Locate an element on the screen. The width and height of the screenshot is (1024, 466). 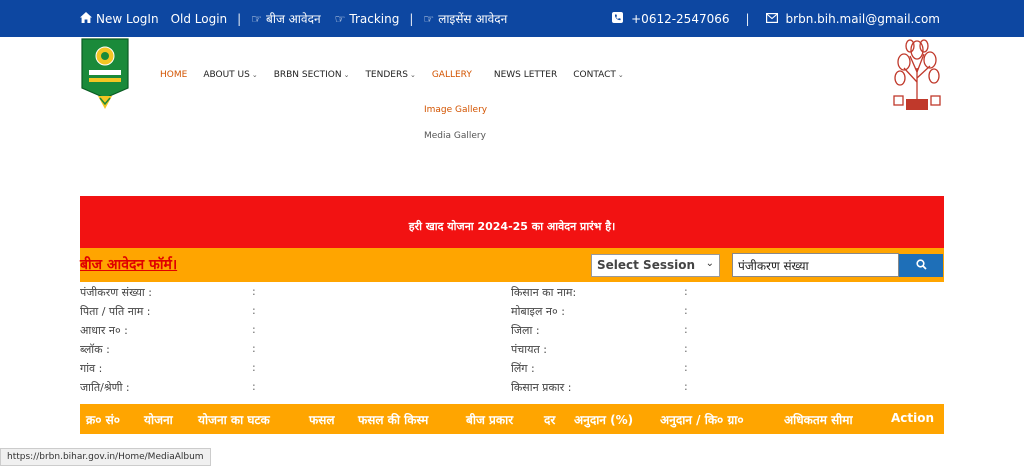
info-row: पिता / पति नाम : : मोबाइल न० : : is located at coordinates (512, 311).